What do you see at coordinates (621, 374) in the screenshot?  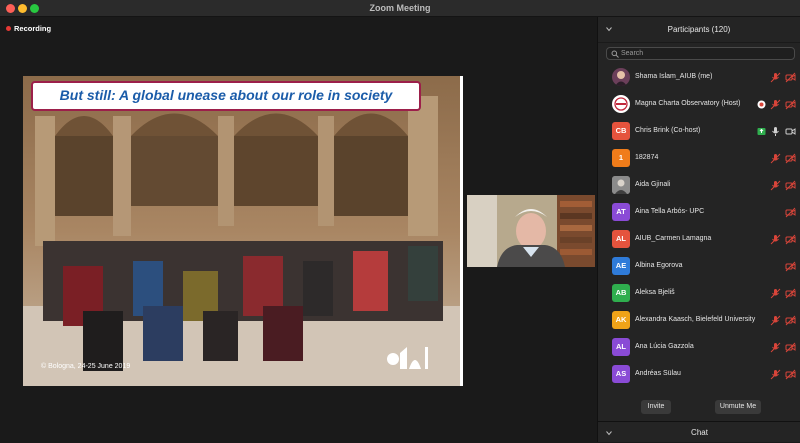 I see `avatar: AS` at bounding box center [621, 374].